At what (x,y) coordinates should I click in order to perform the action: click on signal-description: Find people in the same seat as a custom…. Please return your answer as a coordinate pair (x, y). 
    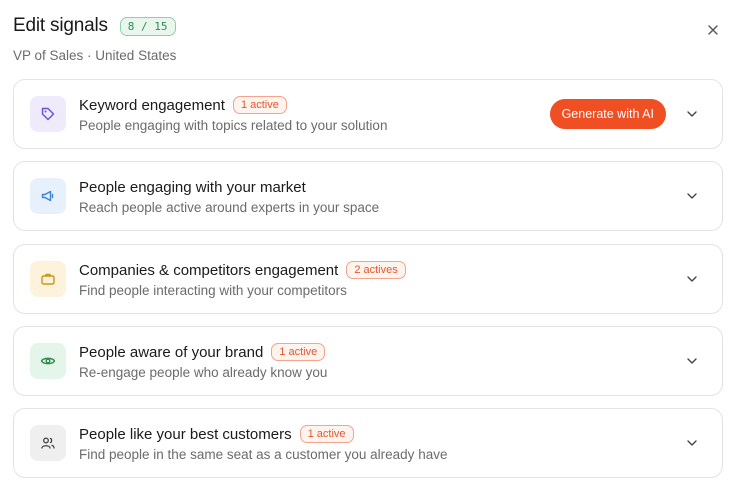
    Looking at the image, I should click on (263, 454).